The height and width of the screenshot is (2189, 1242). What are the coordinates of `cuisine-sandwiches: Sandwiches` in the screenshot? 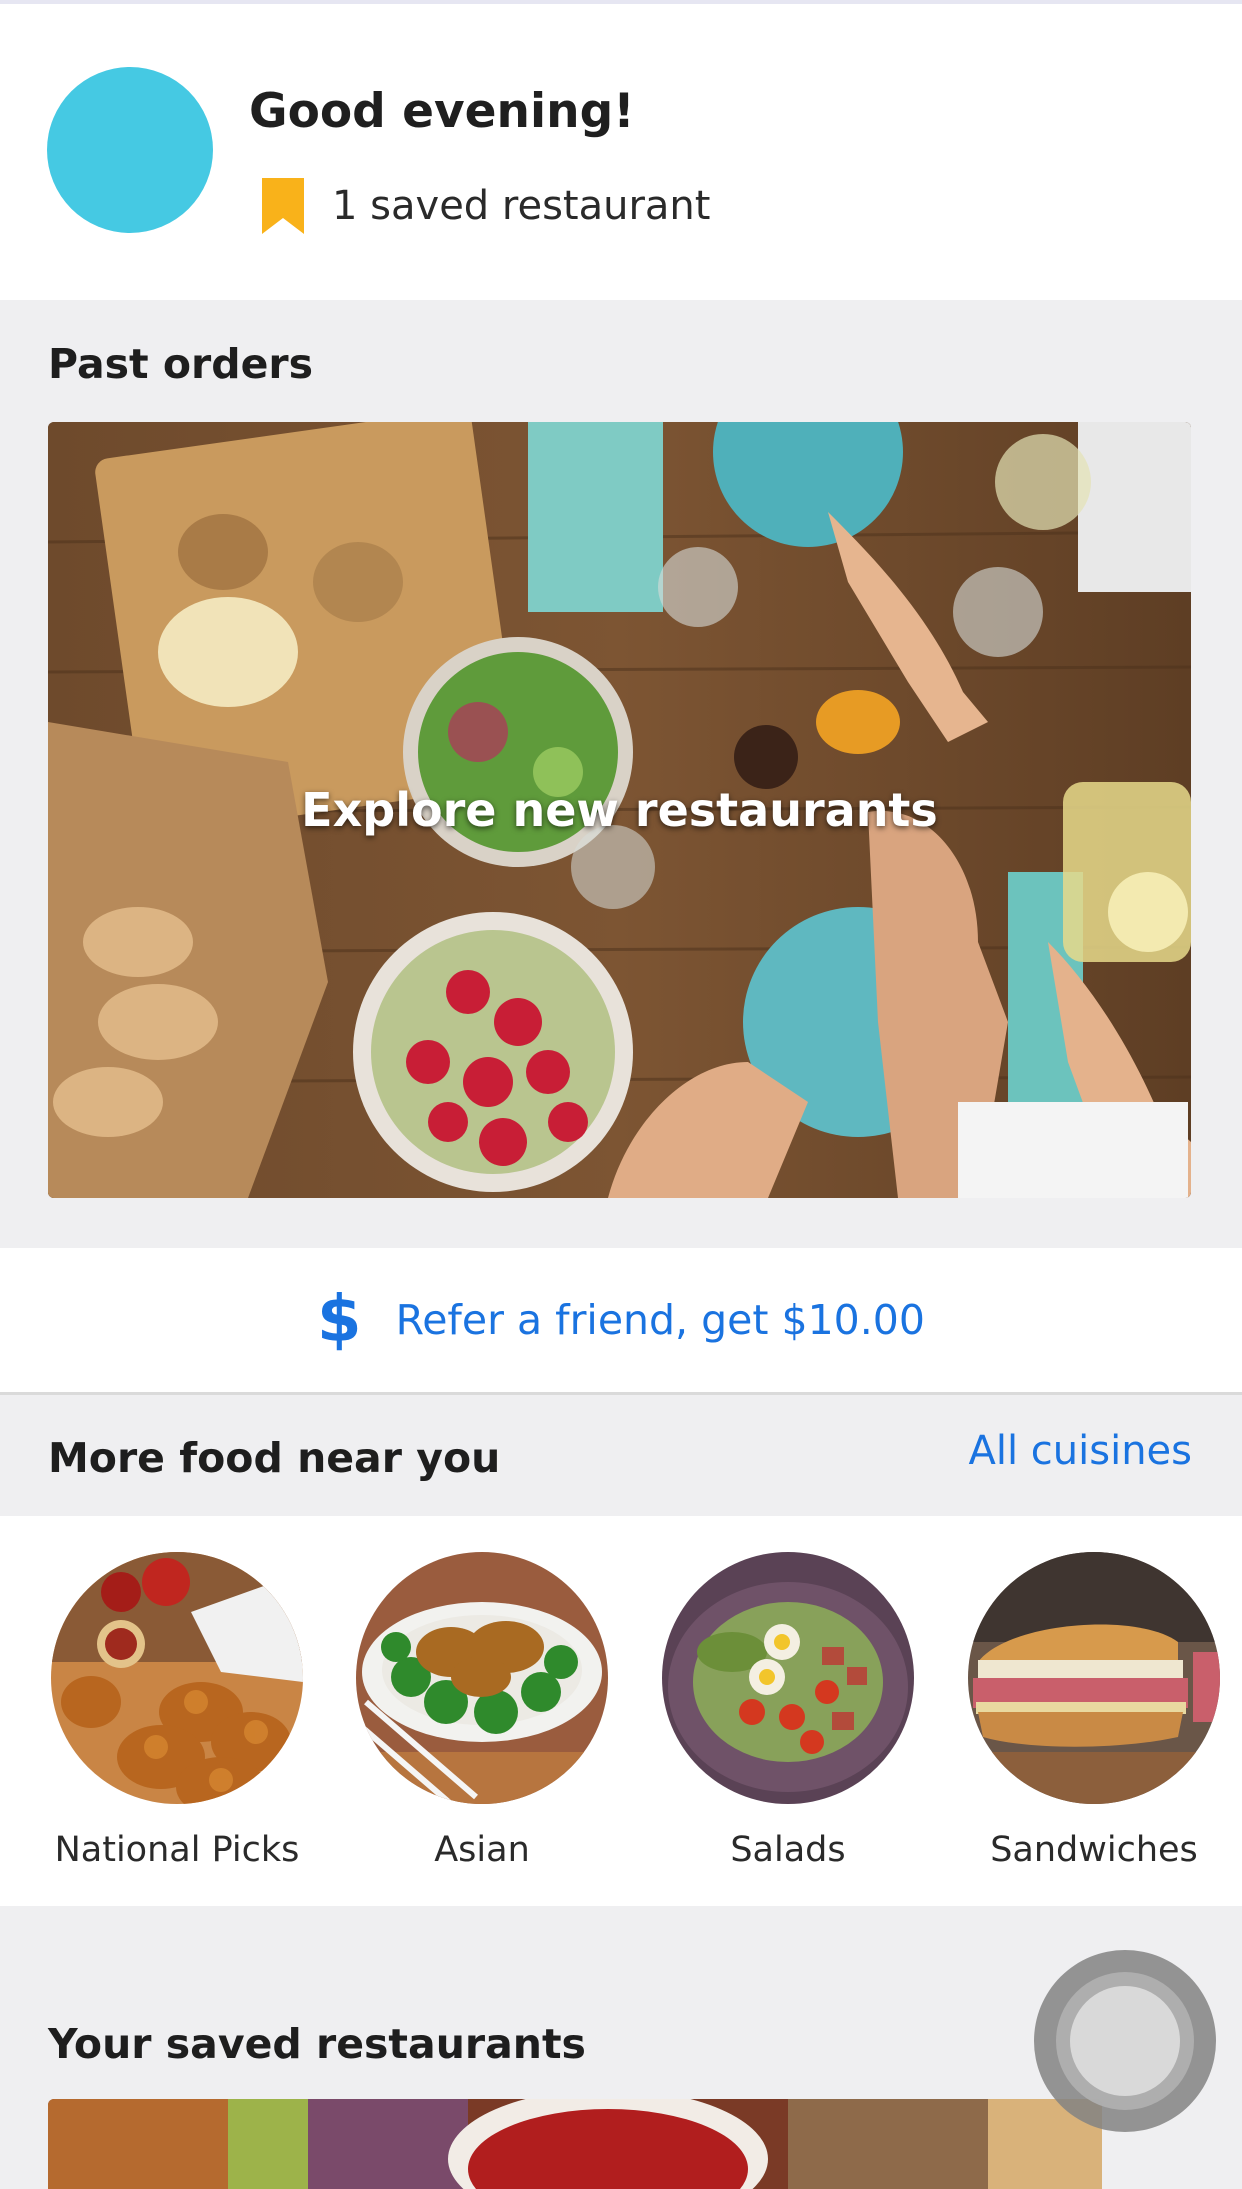 It's located at (1093, 1711).